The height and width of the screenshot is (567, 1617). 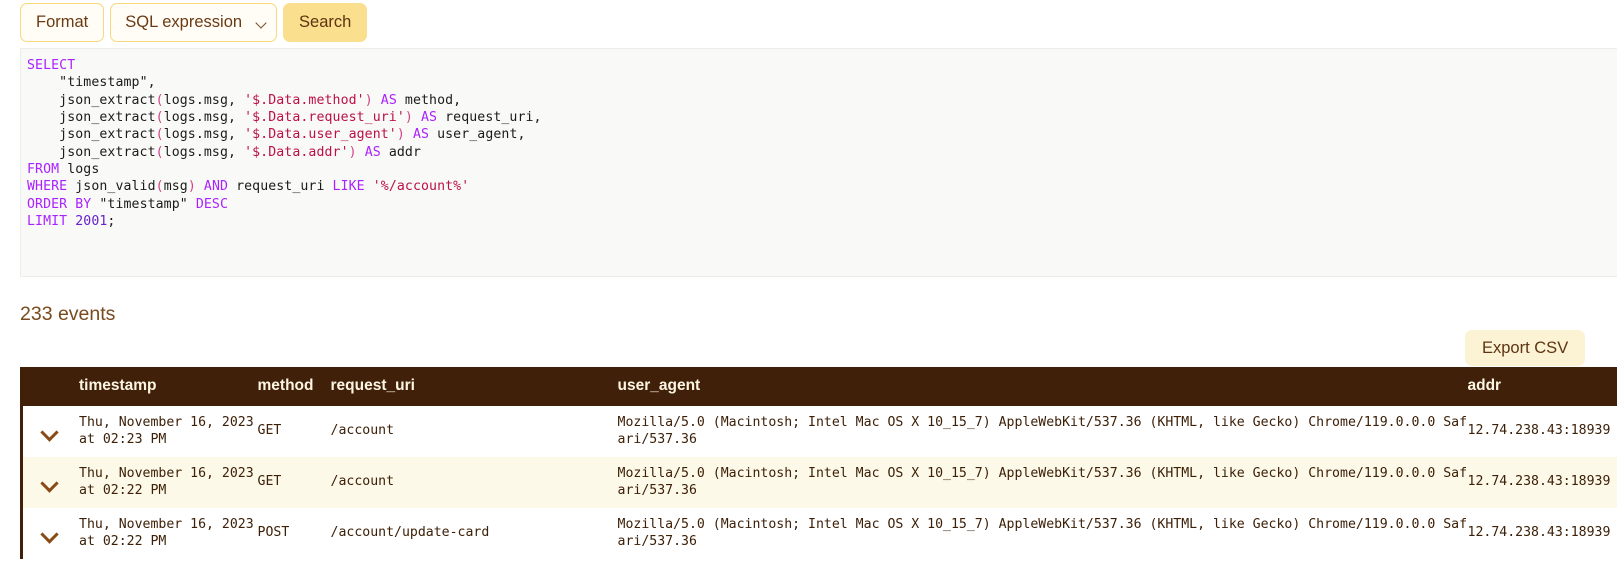 I want to click on sql-token: json_valid, so click(x=111, y=186).